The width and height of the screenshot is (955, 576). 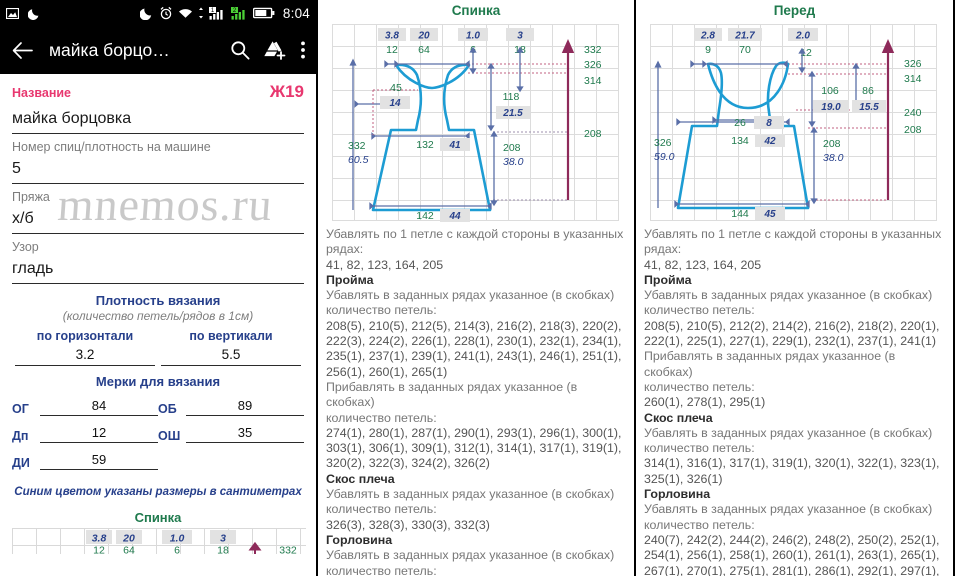 What do you see at coordinates (85, 356) in the screenshot?
I see `density-value-horizontal: 3.2` at bounding box center [85, 356].